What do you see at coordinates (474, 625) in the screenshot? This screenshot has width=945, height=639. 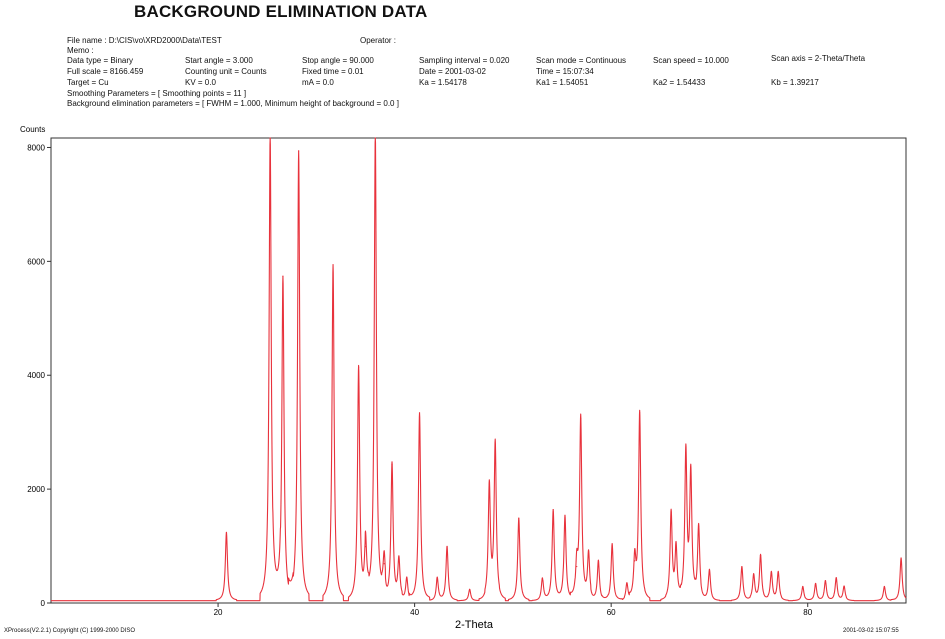 I see `x-axis-label: 2-Theta` at bounding box center [474, 625].